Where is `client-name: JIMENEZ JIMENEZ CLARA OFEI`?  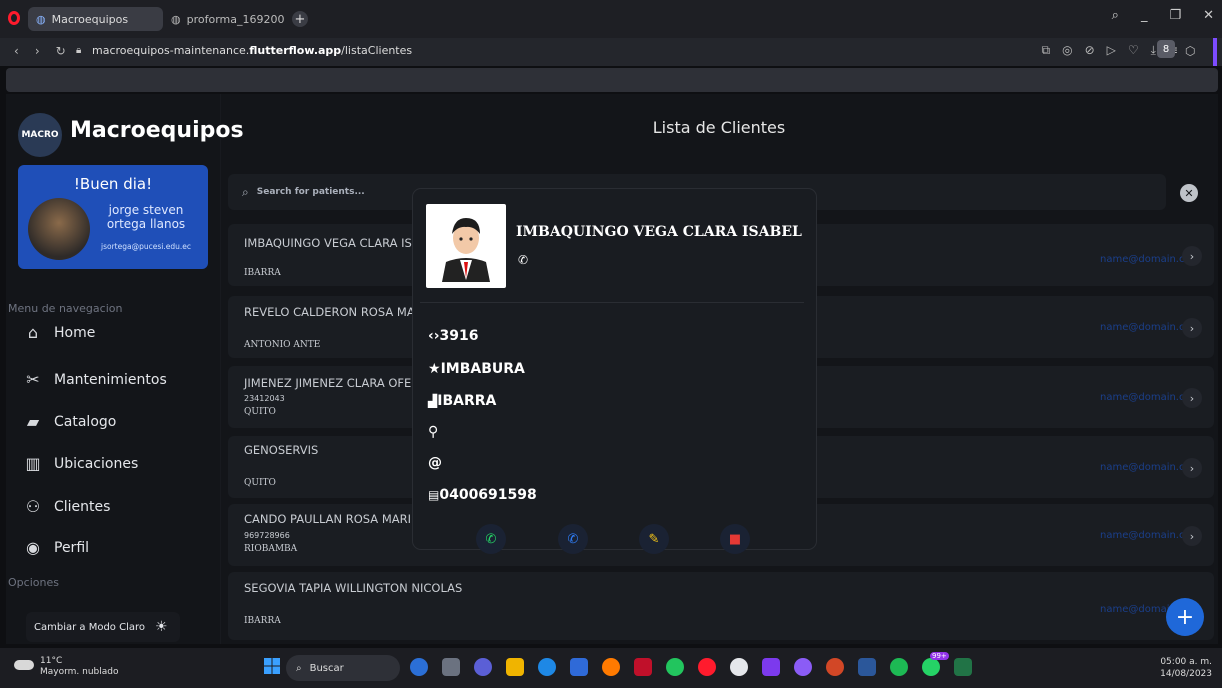
client-name: JIMENEZ JIMENEZ CLARA OFEI is located at coordinates (329, 383).